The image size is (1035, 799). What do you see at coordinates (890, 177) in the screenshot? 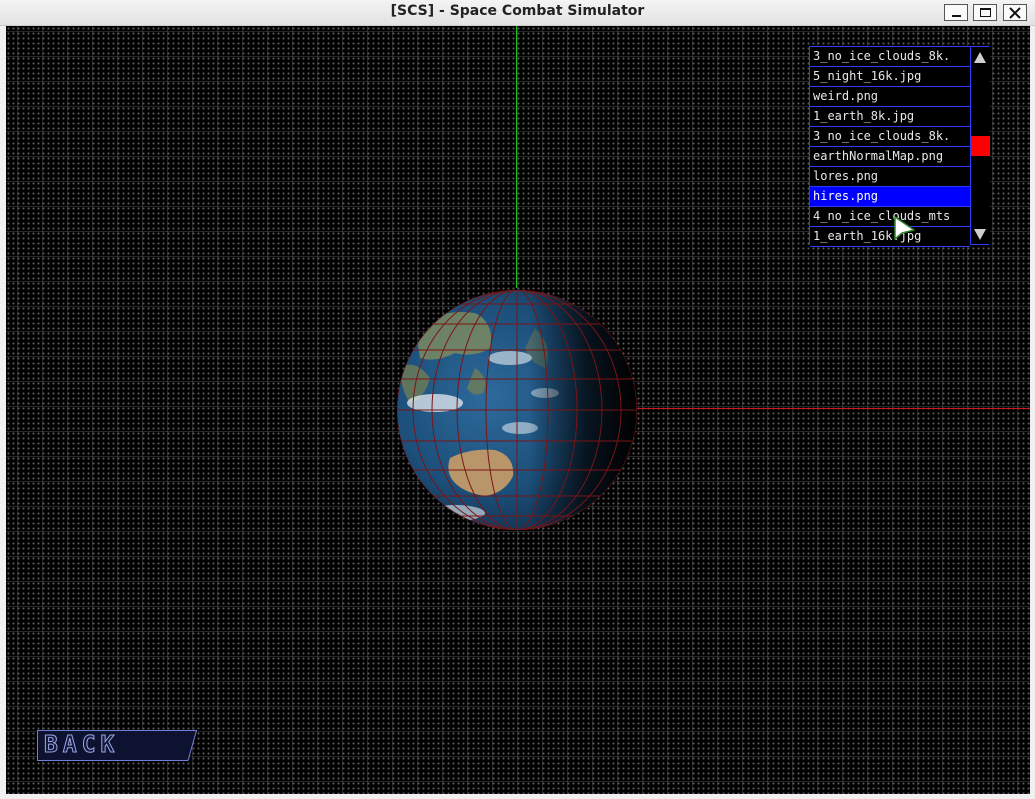
I see `list-item: lores.png` at bounding box center [890, 177].